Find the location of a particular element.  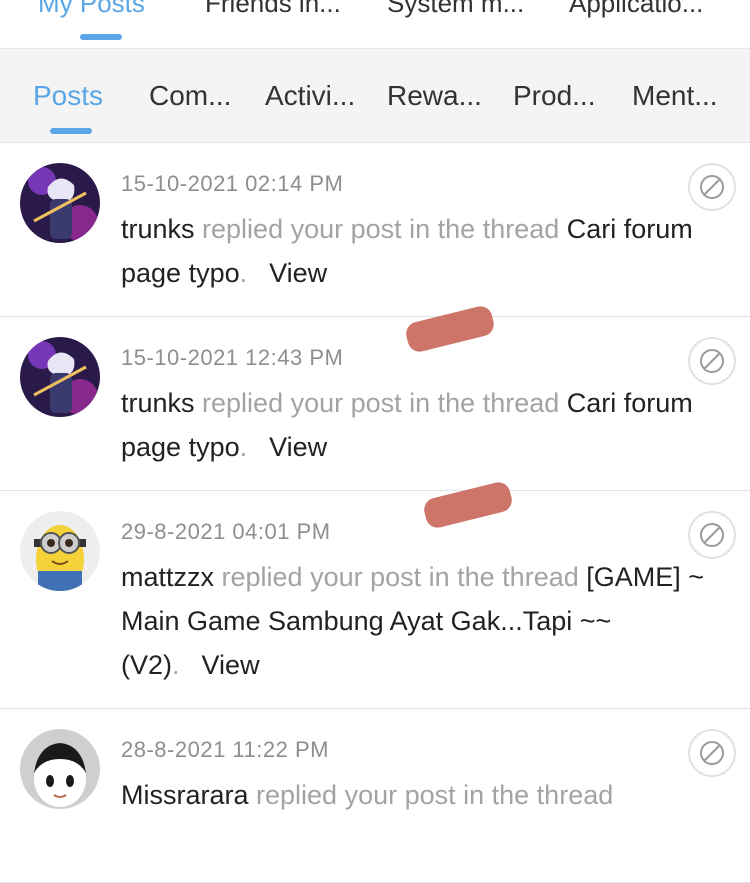

user-link: mattzzx is located at coordinates (167, 577).